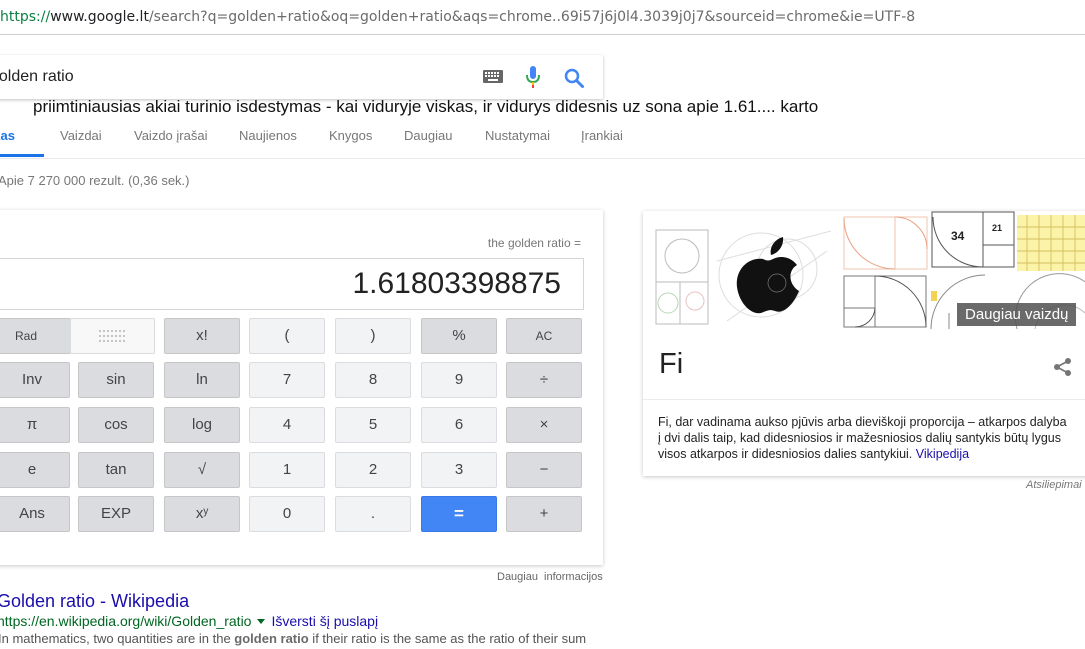  Describe the element at coordinates (287, 425) in the screenshot. I see `digit-4-button: 4` at that location.